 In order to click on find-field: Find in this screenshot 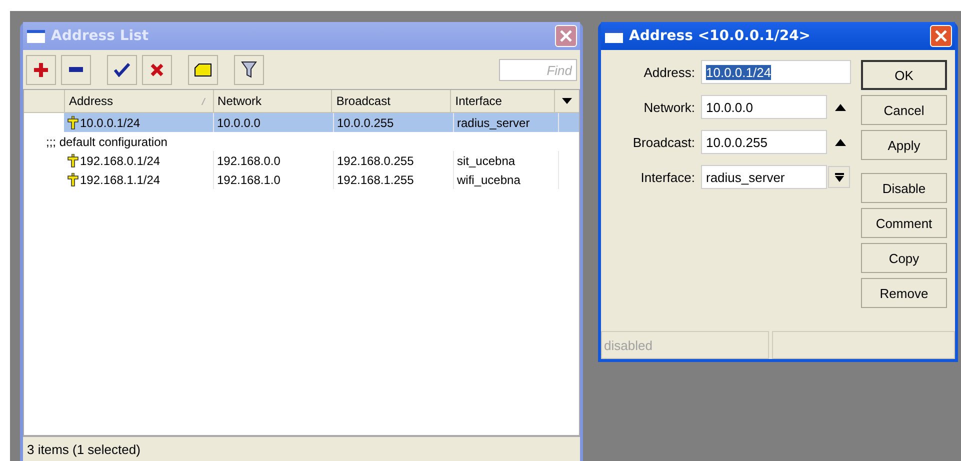, I will do `click(538, 70)`.